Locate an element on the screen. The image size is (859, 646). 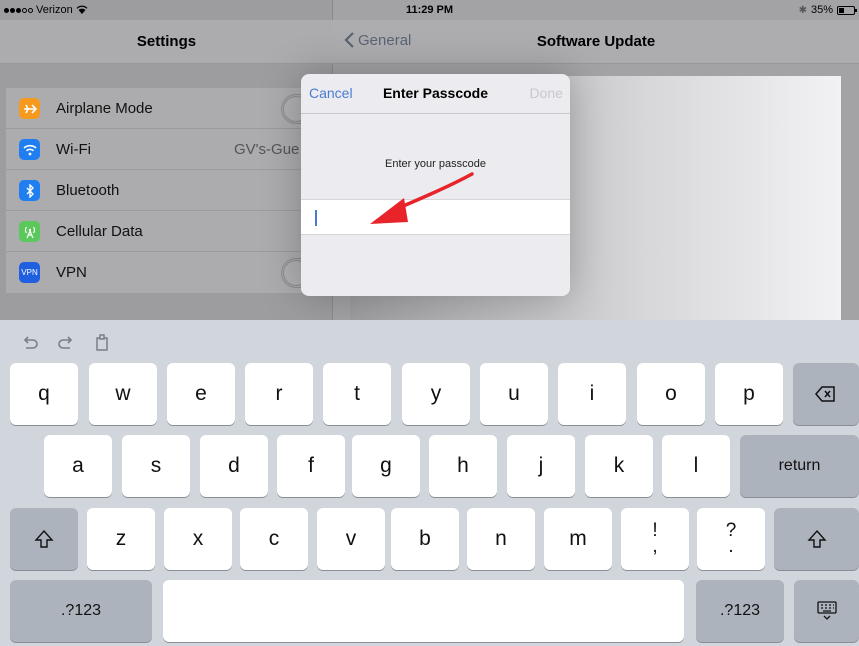
page-title: Software Update is located at coordinates (596, 41).